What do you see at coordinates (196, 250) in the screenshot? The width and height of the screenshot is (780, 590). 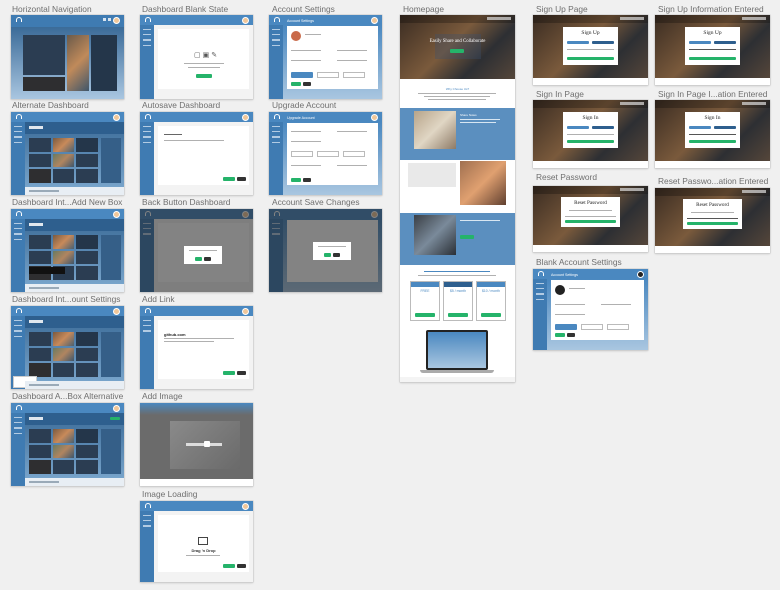 I see `artboard-back-button-dashboard` at bounding box center [196, 250].